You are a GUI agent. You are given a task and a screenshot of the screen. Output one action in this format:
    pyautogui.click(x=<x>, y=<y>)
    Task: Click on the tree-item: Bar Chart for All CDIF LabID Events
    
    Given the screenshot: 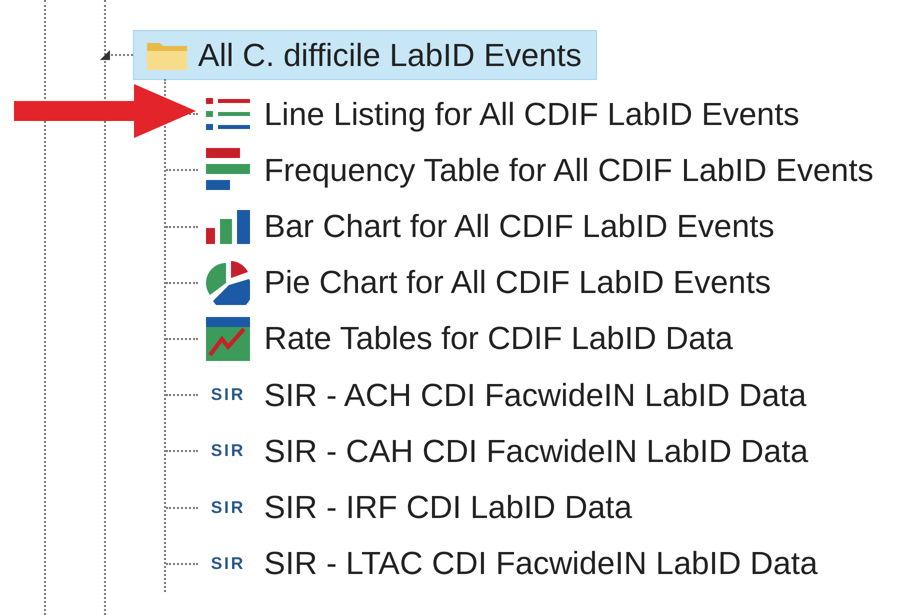 What is the action you would take?
    pyautogui.click(x=489, y=227)
    